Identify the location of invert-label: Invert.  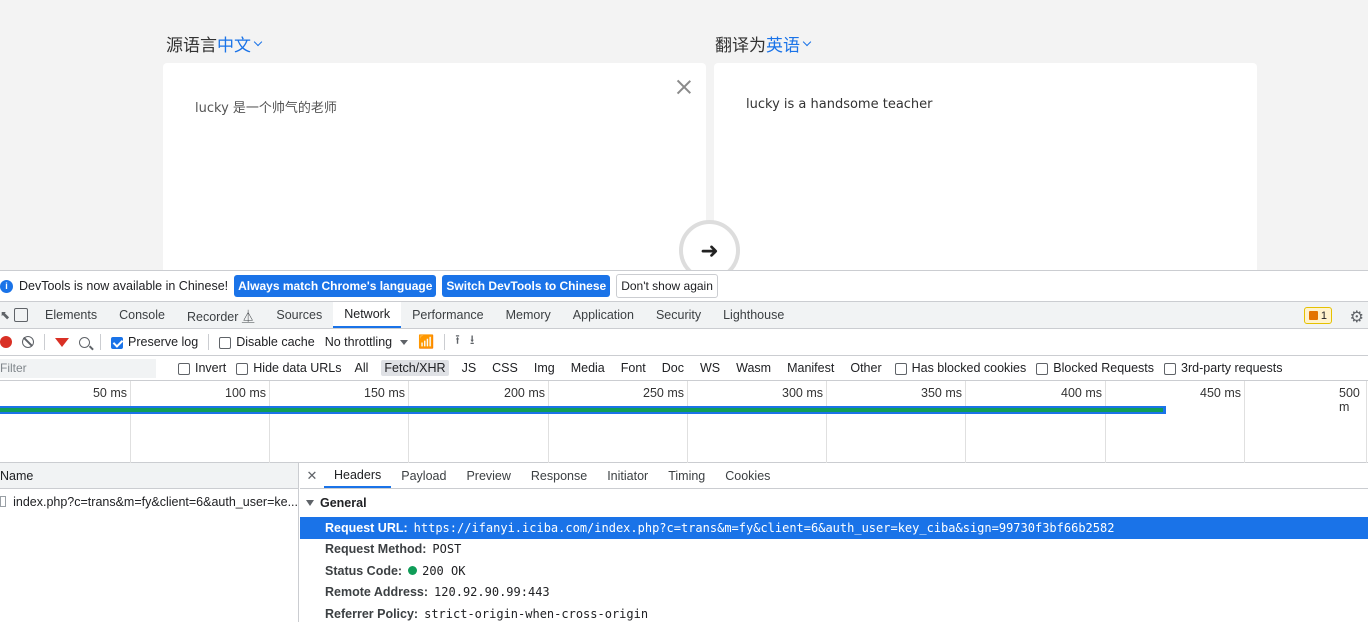
(211, 368).